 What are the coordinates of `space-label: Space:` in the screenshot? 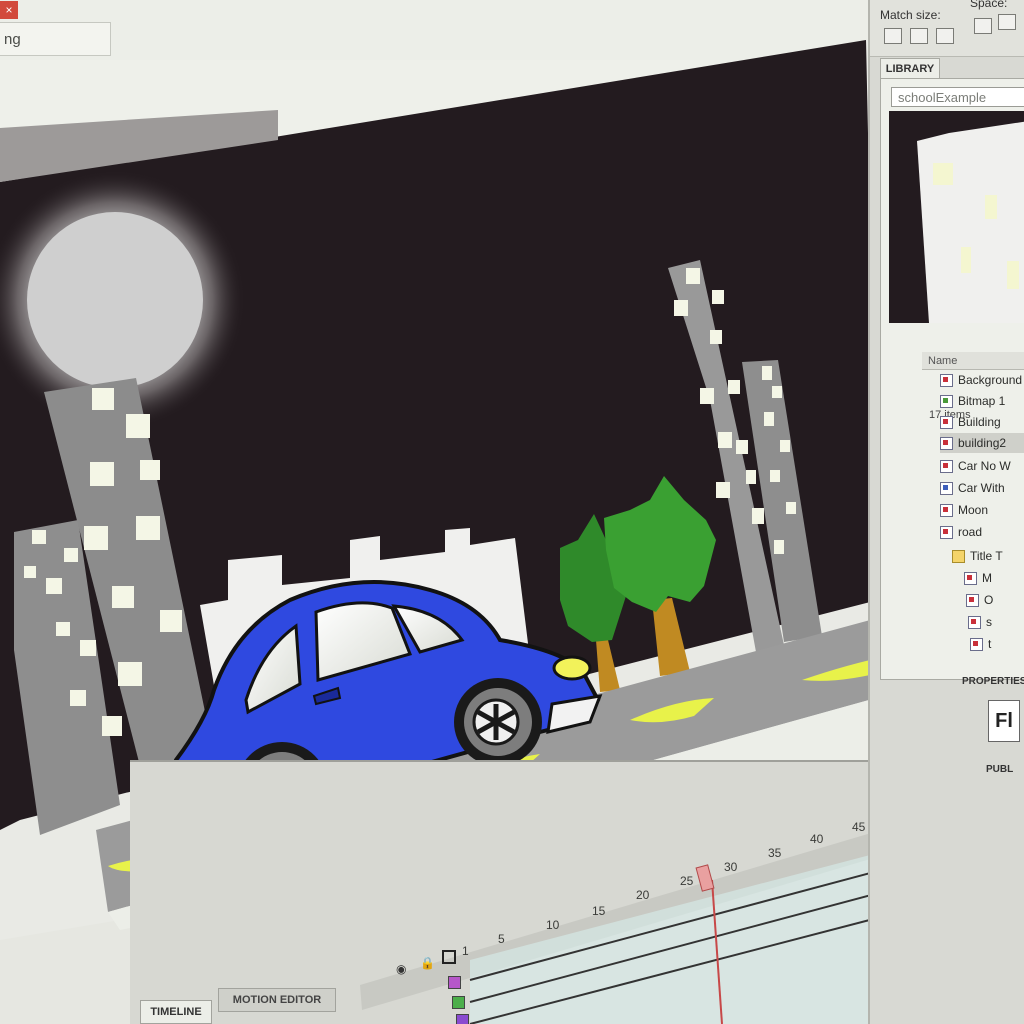 It's located at (989, 5).